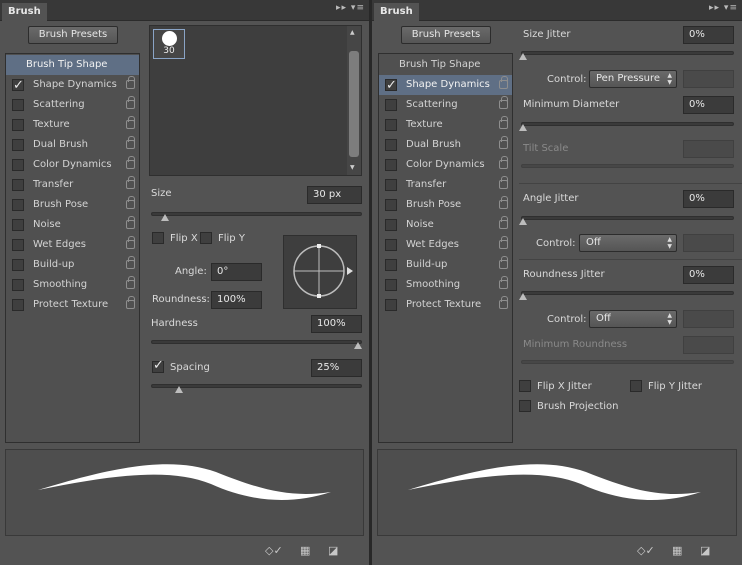 This screenshot has height=565, width=742. Describe the element at coordinates (708, 35) in the screenshot. I see `size-jitter-input: 0%` at that location.